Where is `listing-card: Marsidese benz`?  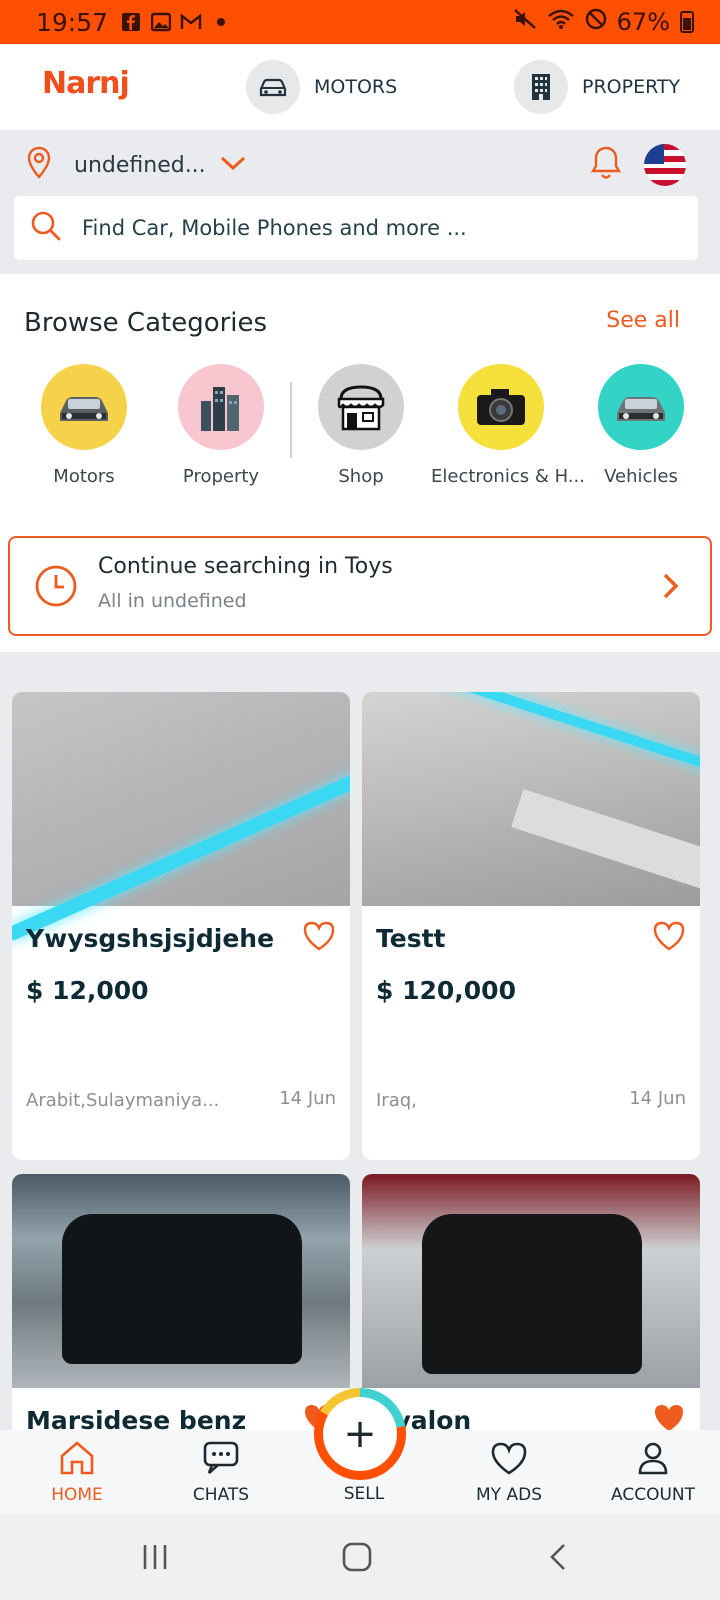 listing-card: Marsidese benz is located at coordinates (181, 1302).